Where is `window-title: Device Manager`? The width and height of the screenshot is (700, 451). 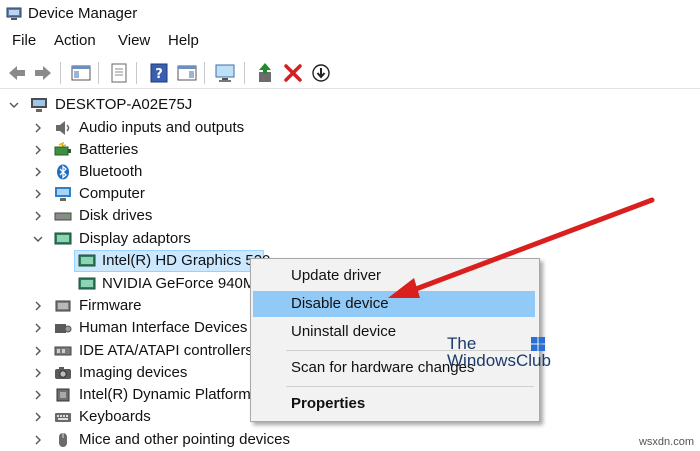
window-title: Device Manager is located at coordinates (83, 13).